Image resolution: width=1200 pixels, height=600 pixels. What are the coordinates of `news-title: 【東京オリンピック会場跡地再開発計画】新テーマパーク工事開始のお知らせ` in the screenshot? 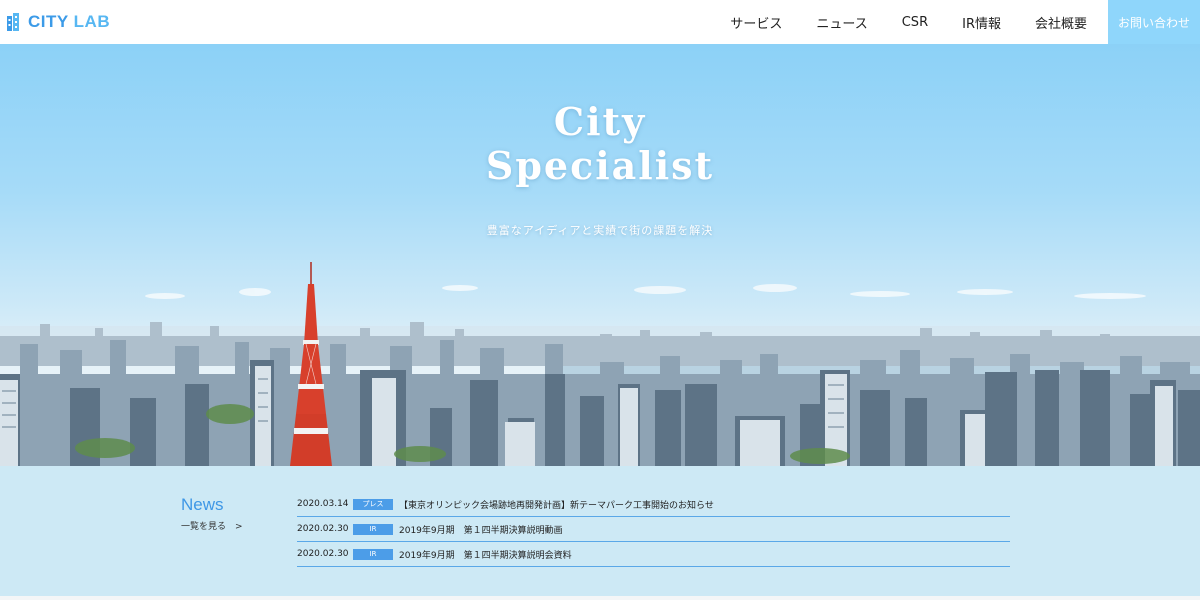 It's located at (556, 505).